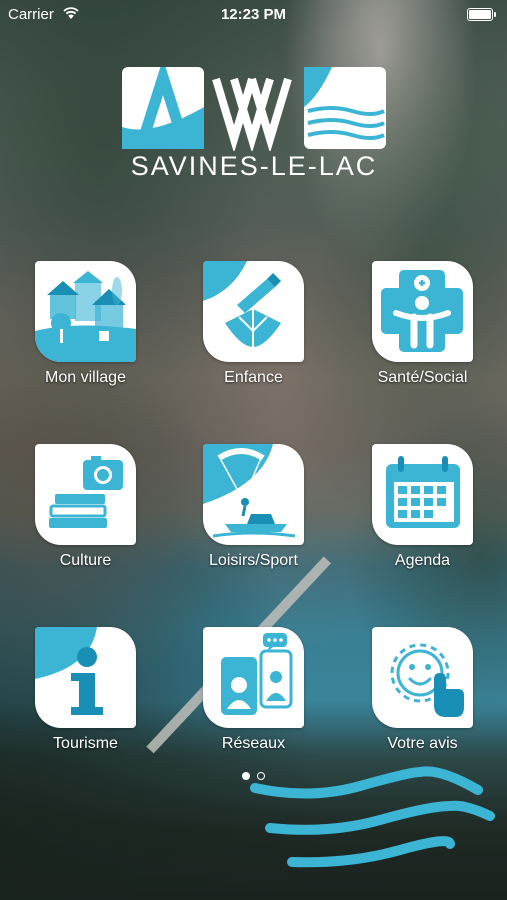 Image resolution: width=507 pixels, height=900 pixels. I want to click on tile-label: Enfance, so click(253, 377).